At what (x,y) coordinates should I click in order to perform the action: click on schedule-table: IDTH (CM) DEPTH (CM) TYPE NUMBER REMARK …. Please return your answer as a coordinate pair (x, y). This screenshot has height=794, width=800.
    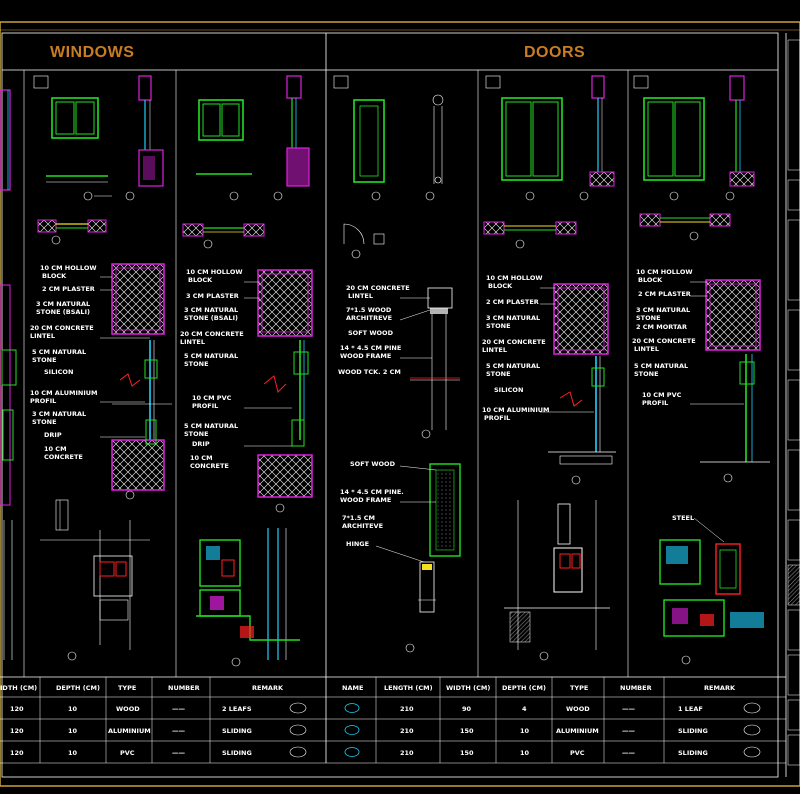
    Looking at the image, I should click on (393, 720).